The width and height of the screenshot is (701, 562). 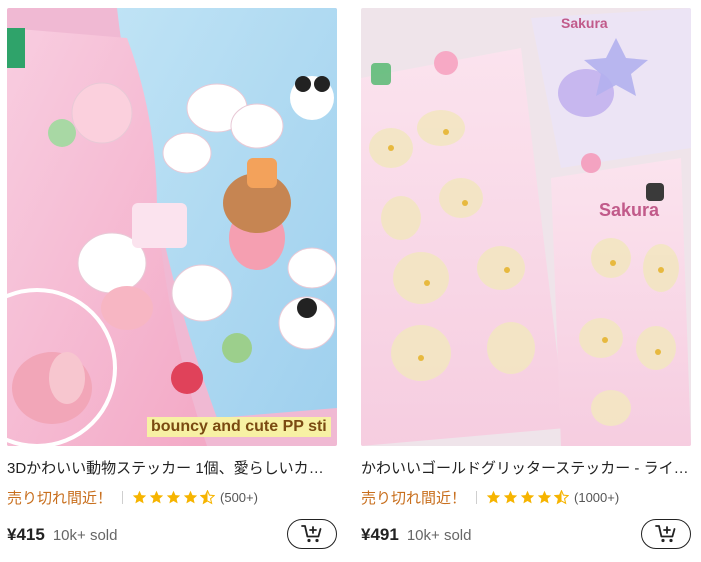 I want to click on price: ¥491, so click(x=380, y=534).